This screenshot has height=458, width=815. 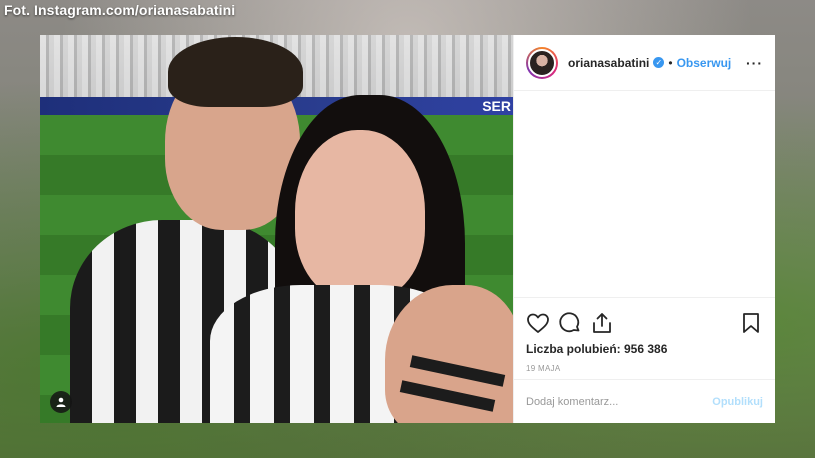 I want to click on bookmark-icon, so click(x=751, y=323).